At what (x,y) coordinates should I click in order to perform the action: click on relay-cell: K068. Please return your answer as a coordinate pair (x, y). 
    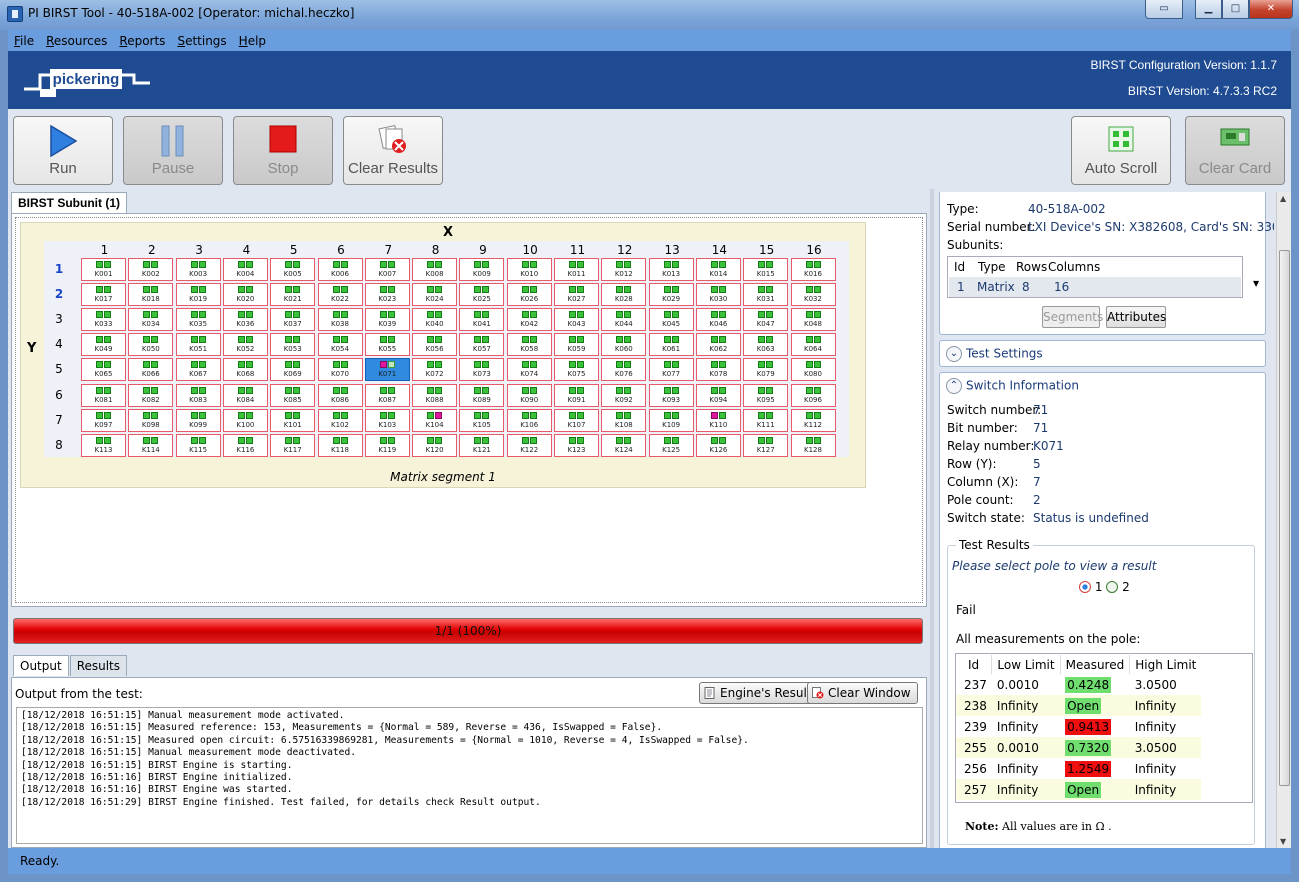
    Looking at the image, I should click on (245, 370).